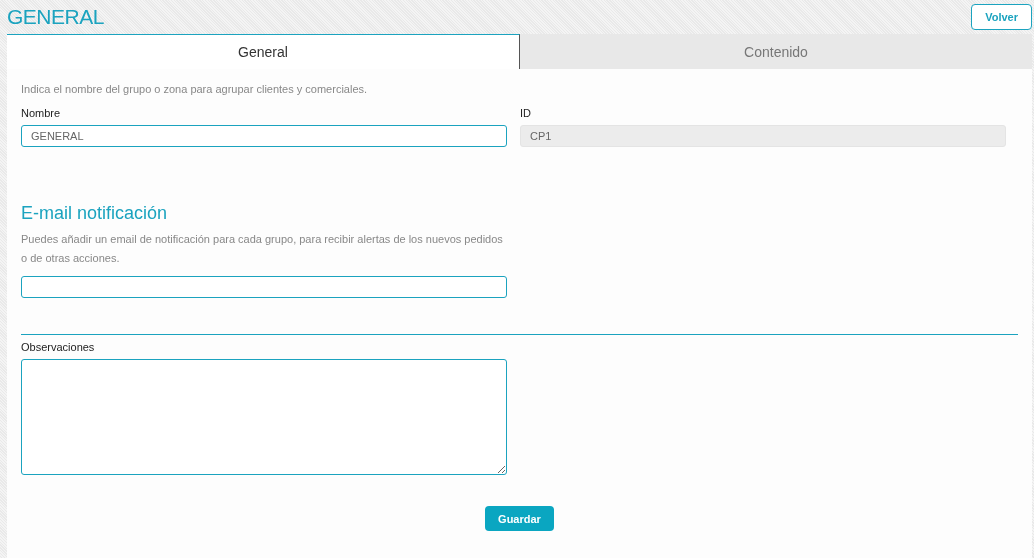 Image resolution: width=1034 pixels, height=558 pixels. What do you see at coordinates (263, 51) in the screenshot?
I see `tab: General` at bounding box center [263, 51].